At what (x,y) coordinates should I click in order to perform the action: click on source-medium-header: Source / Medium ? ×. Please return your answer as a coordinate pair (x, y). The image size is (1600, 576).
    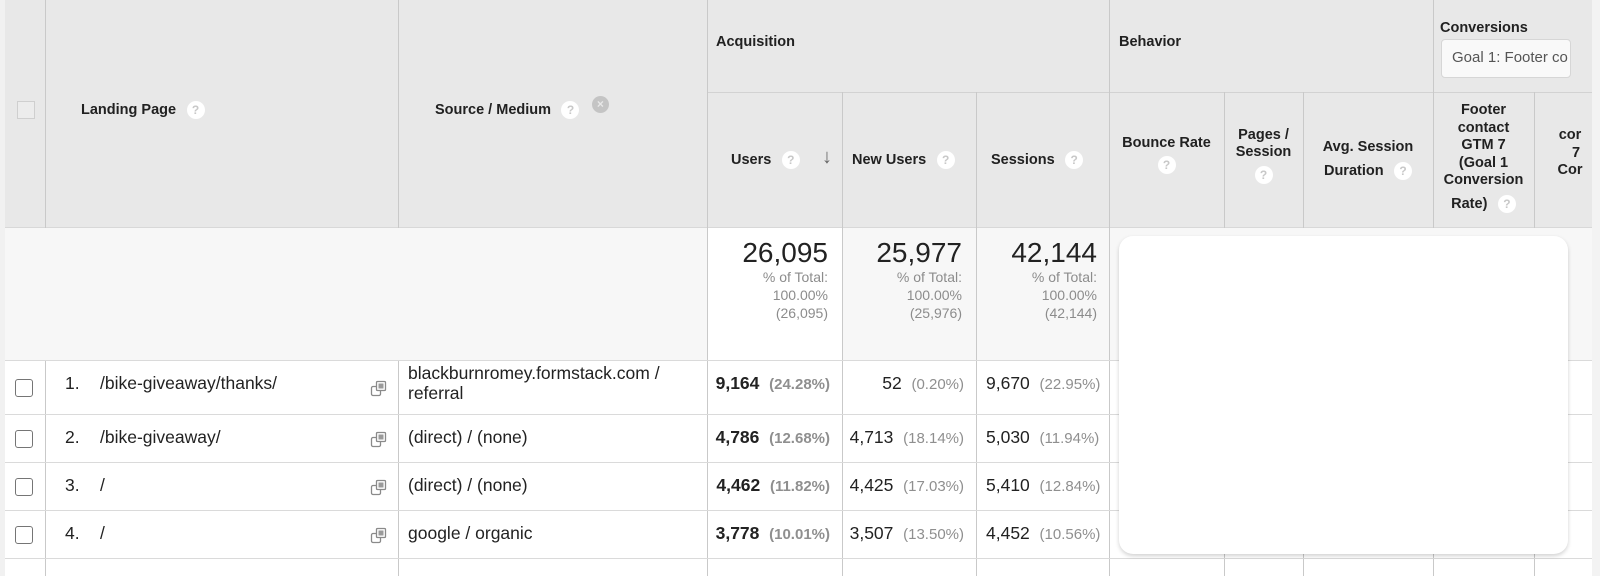
    Looking at the image, I should click on (522, 107).